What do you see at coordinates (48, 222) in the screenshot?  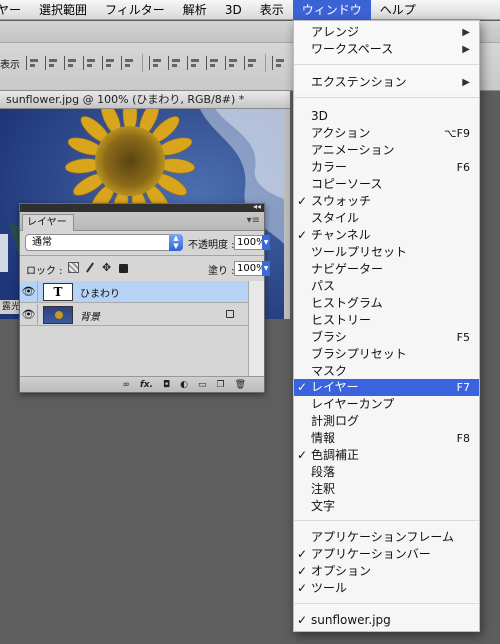 I see `tab-layers: レイヤー` at bounding box center [48, 222].